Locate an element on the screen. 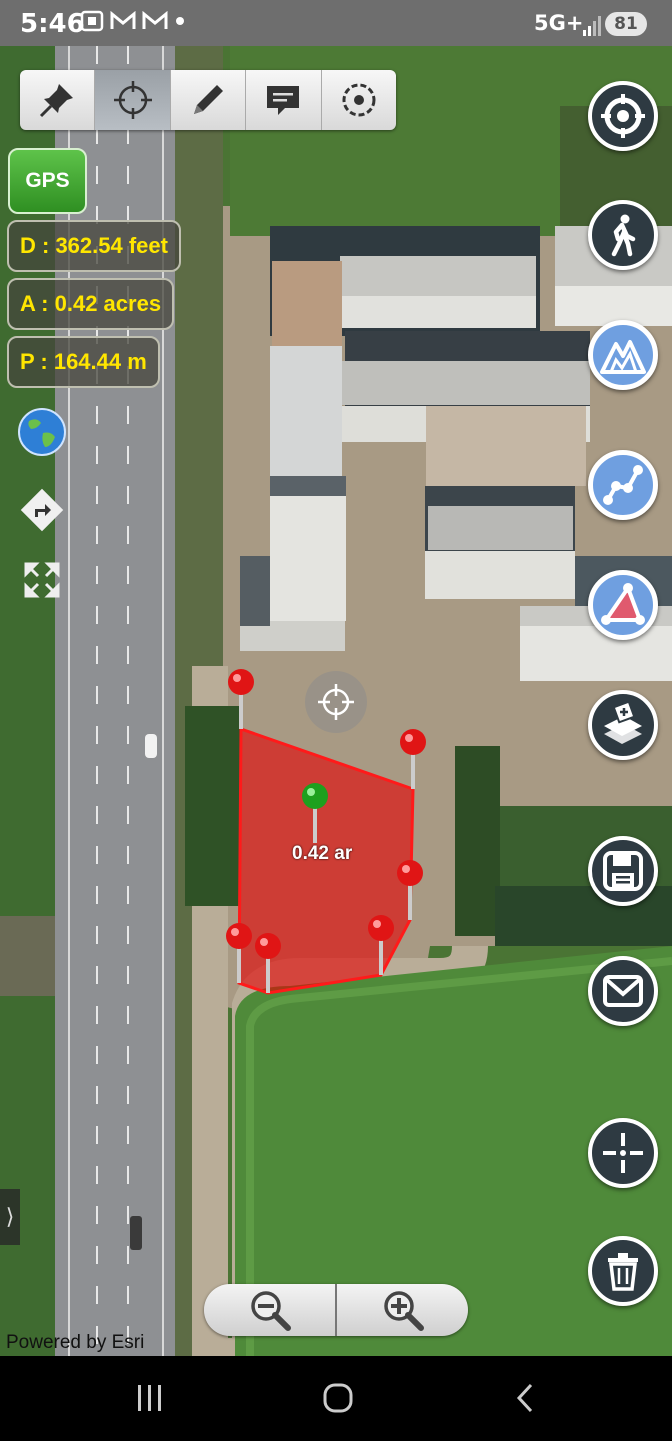  back-icon is located at coordinates (524, 1398).